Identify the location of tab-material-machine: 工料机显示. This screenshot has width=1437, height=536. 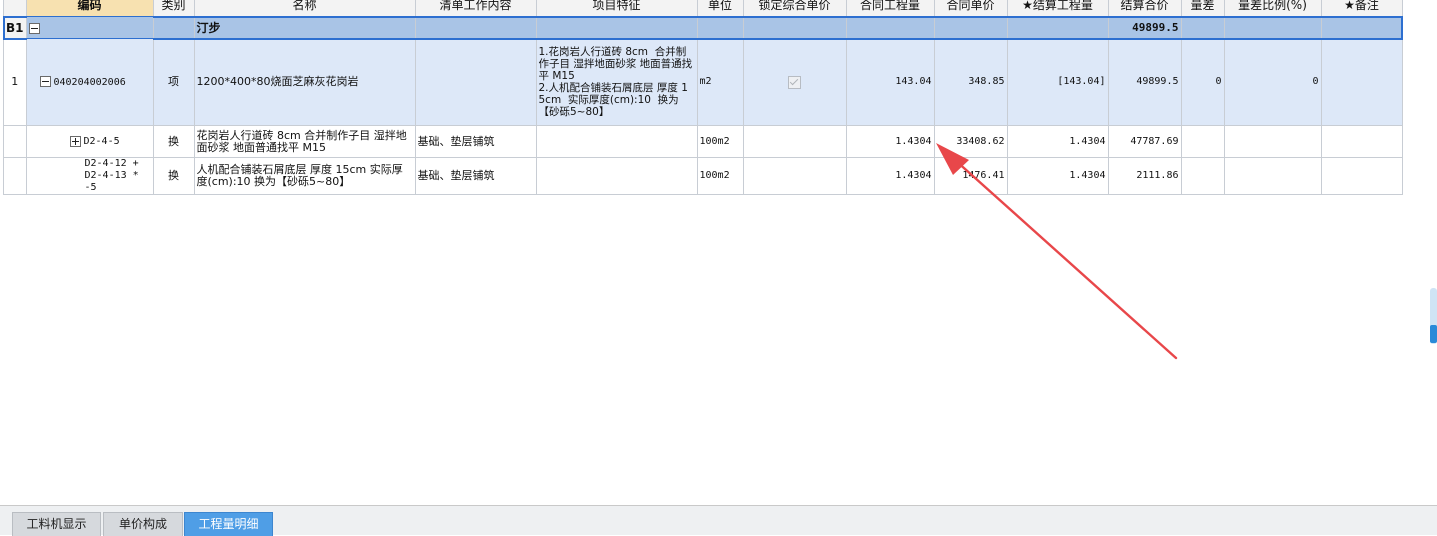
(56, 524).